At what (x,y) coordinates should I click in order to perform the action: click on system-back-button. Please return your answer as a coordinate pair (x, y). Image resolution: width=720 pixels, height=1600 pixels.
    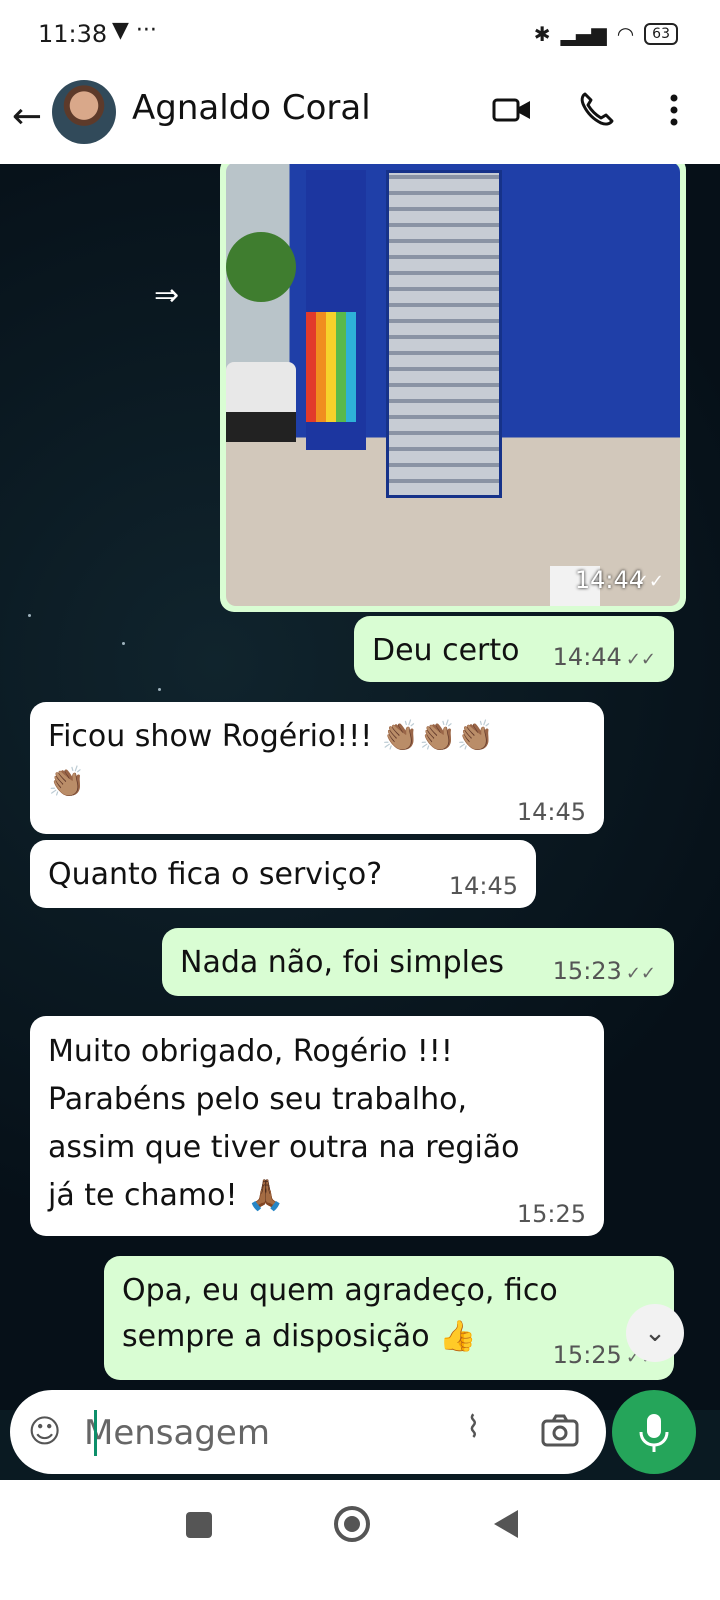
    Looking at the image, I should click on (506, 1524).